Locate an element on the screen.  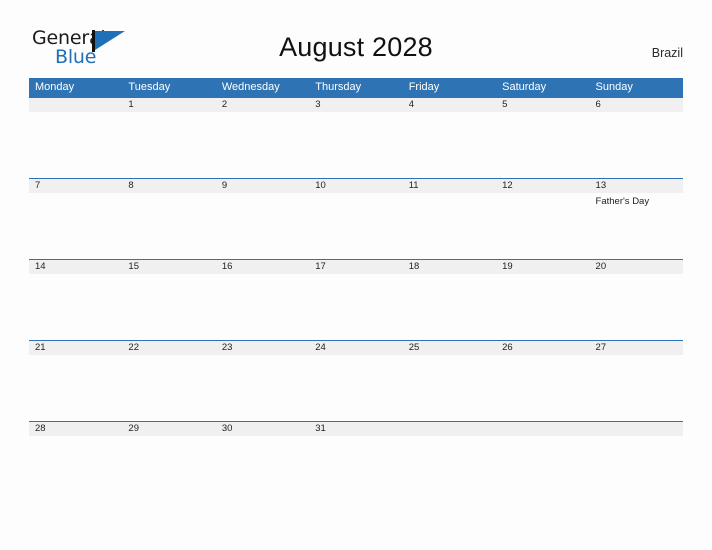
dow-monday: Monday is located at coordinates (55, 87).